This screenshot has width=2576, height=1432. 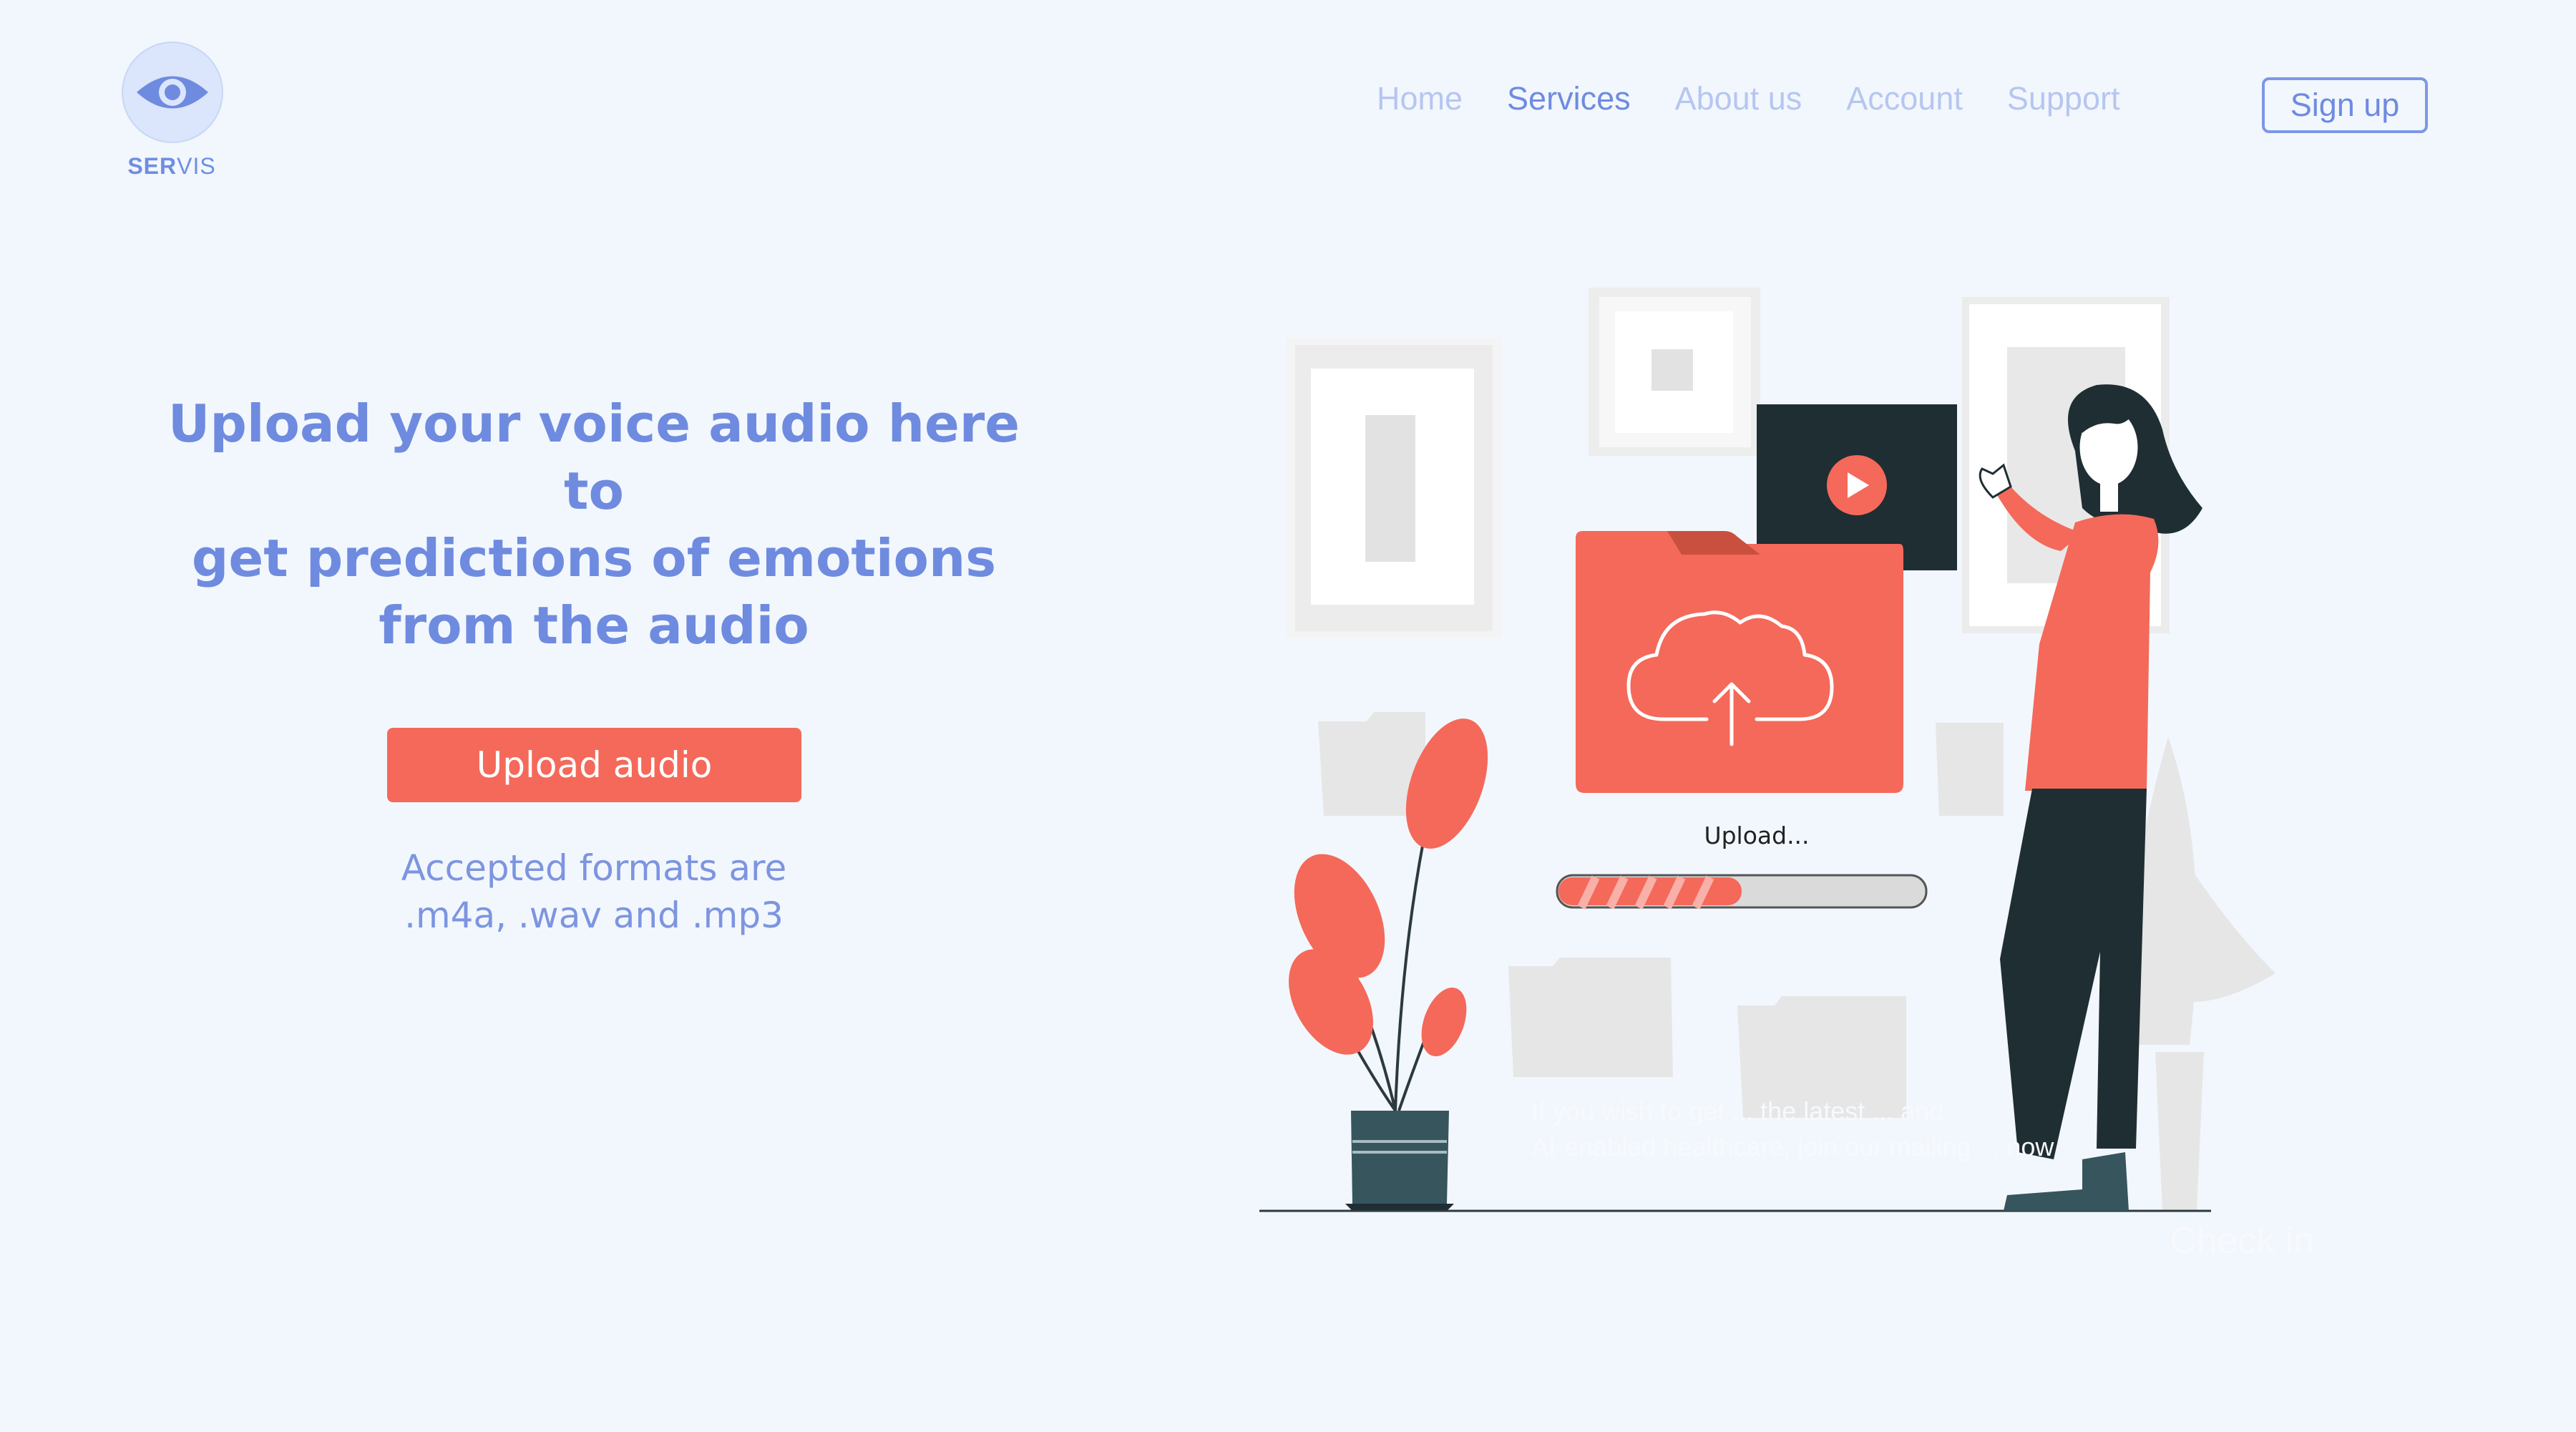 I want to click on headline-line: from the audio, so click(x=594, y=625).